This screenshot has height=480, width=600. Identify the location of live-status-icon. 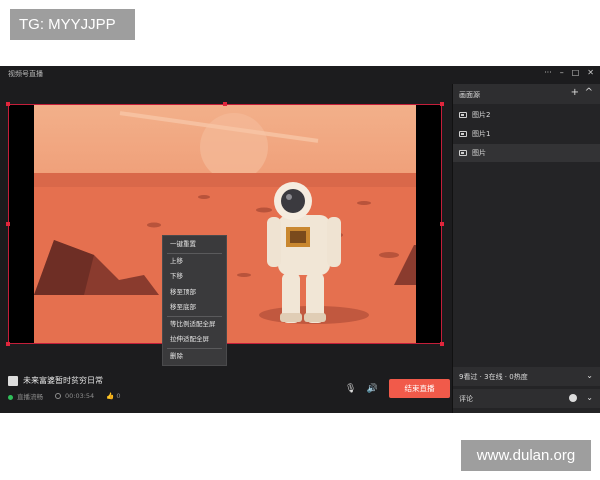
(10, 397).